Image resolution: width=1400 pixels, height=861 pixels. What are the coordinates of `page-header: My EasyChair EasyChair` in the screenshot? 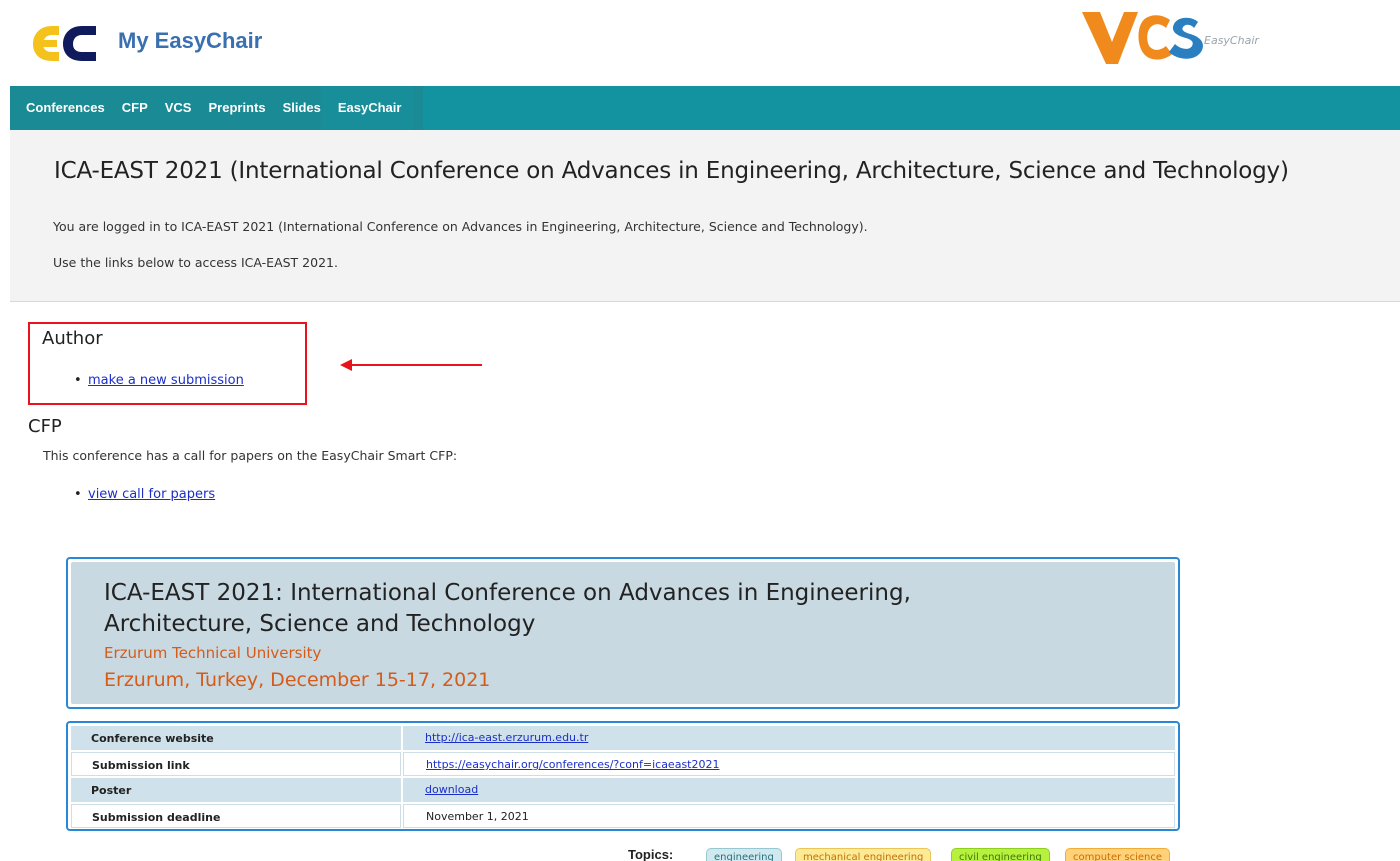 It's located at (700, 42).